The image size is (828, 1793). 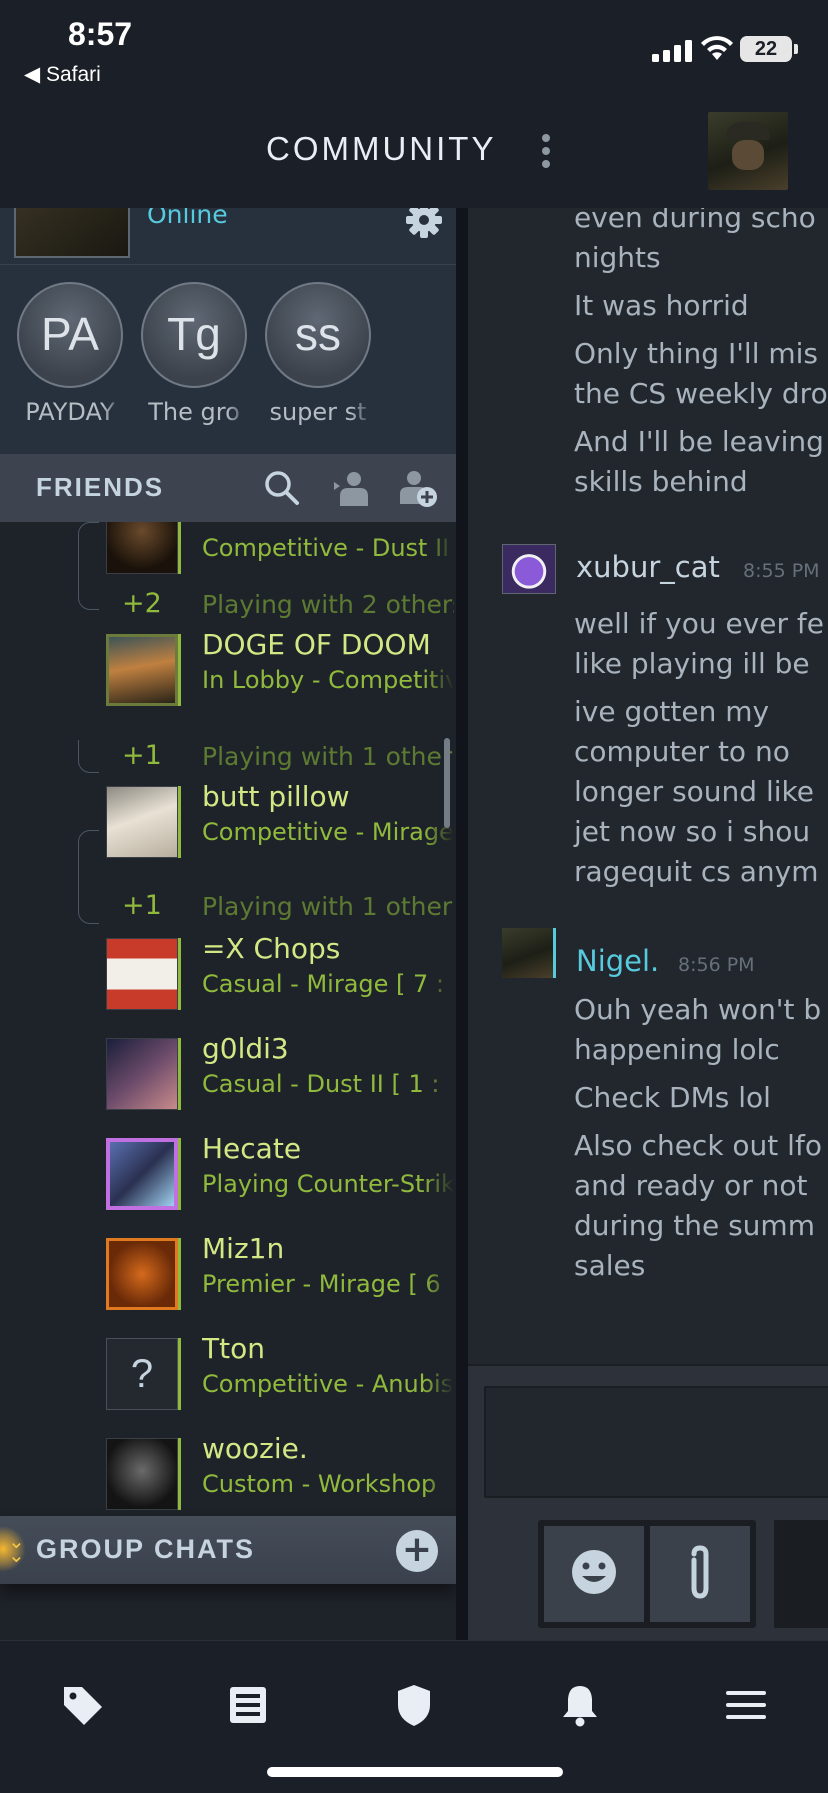 I want to click on friend-row: ? Tton Competitive - Anubis, so click(x=228, y=1372).